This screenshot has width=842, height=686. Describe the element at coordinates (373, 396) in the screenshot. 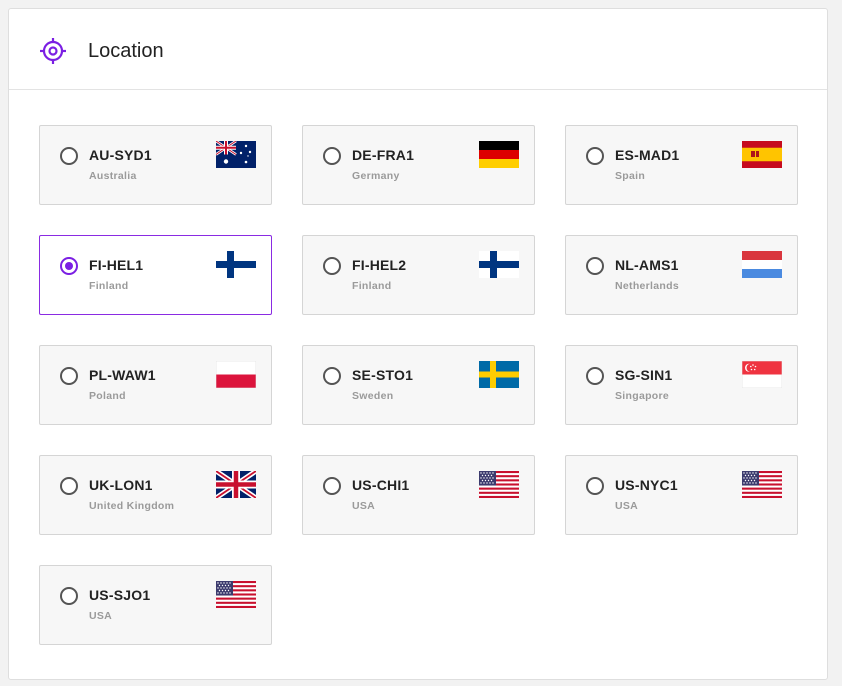

I see `location-country: Sweden` at that location.